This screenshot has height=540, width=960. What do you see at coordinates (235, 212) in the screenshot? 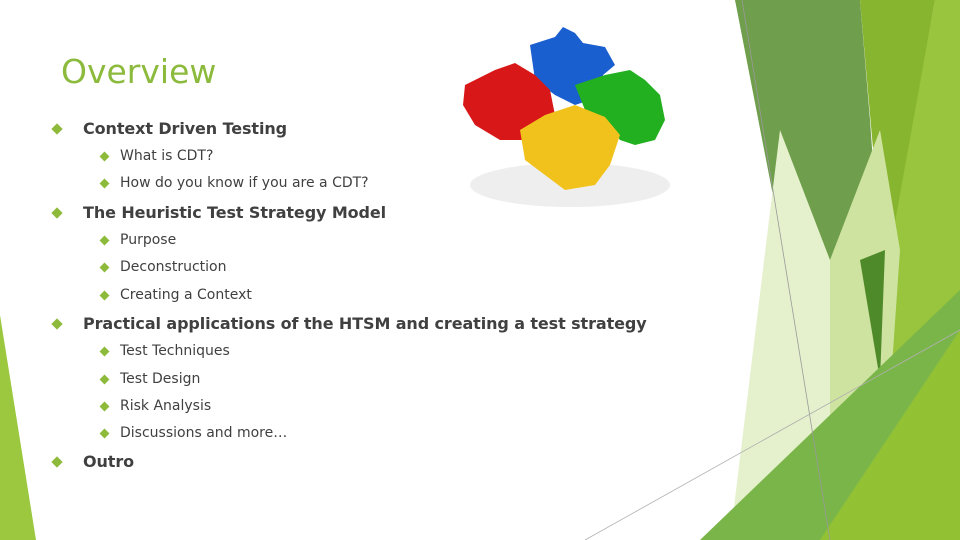
I see `bullet-label: The Heuristic Test Strategy Model` at bounding box center [235, 212].